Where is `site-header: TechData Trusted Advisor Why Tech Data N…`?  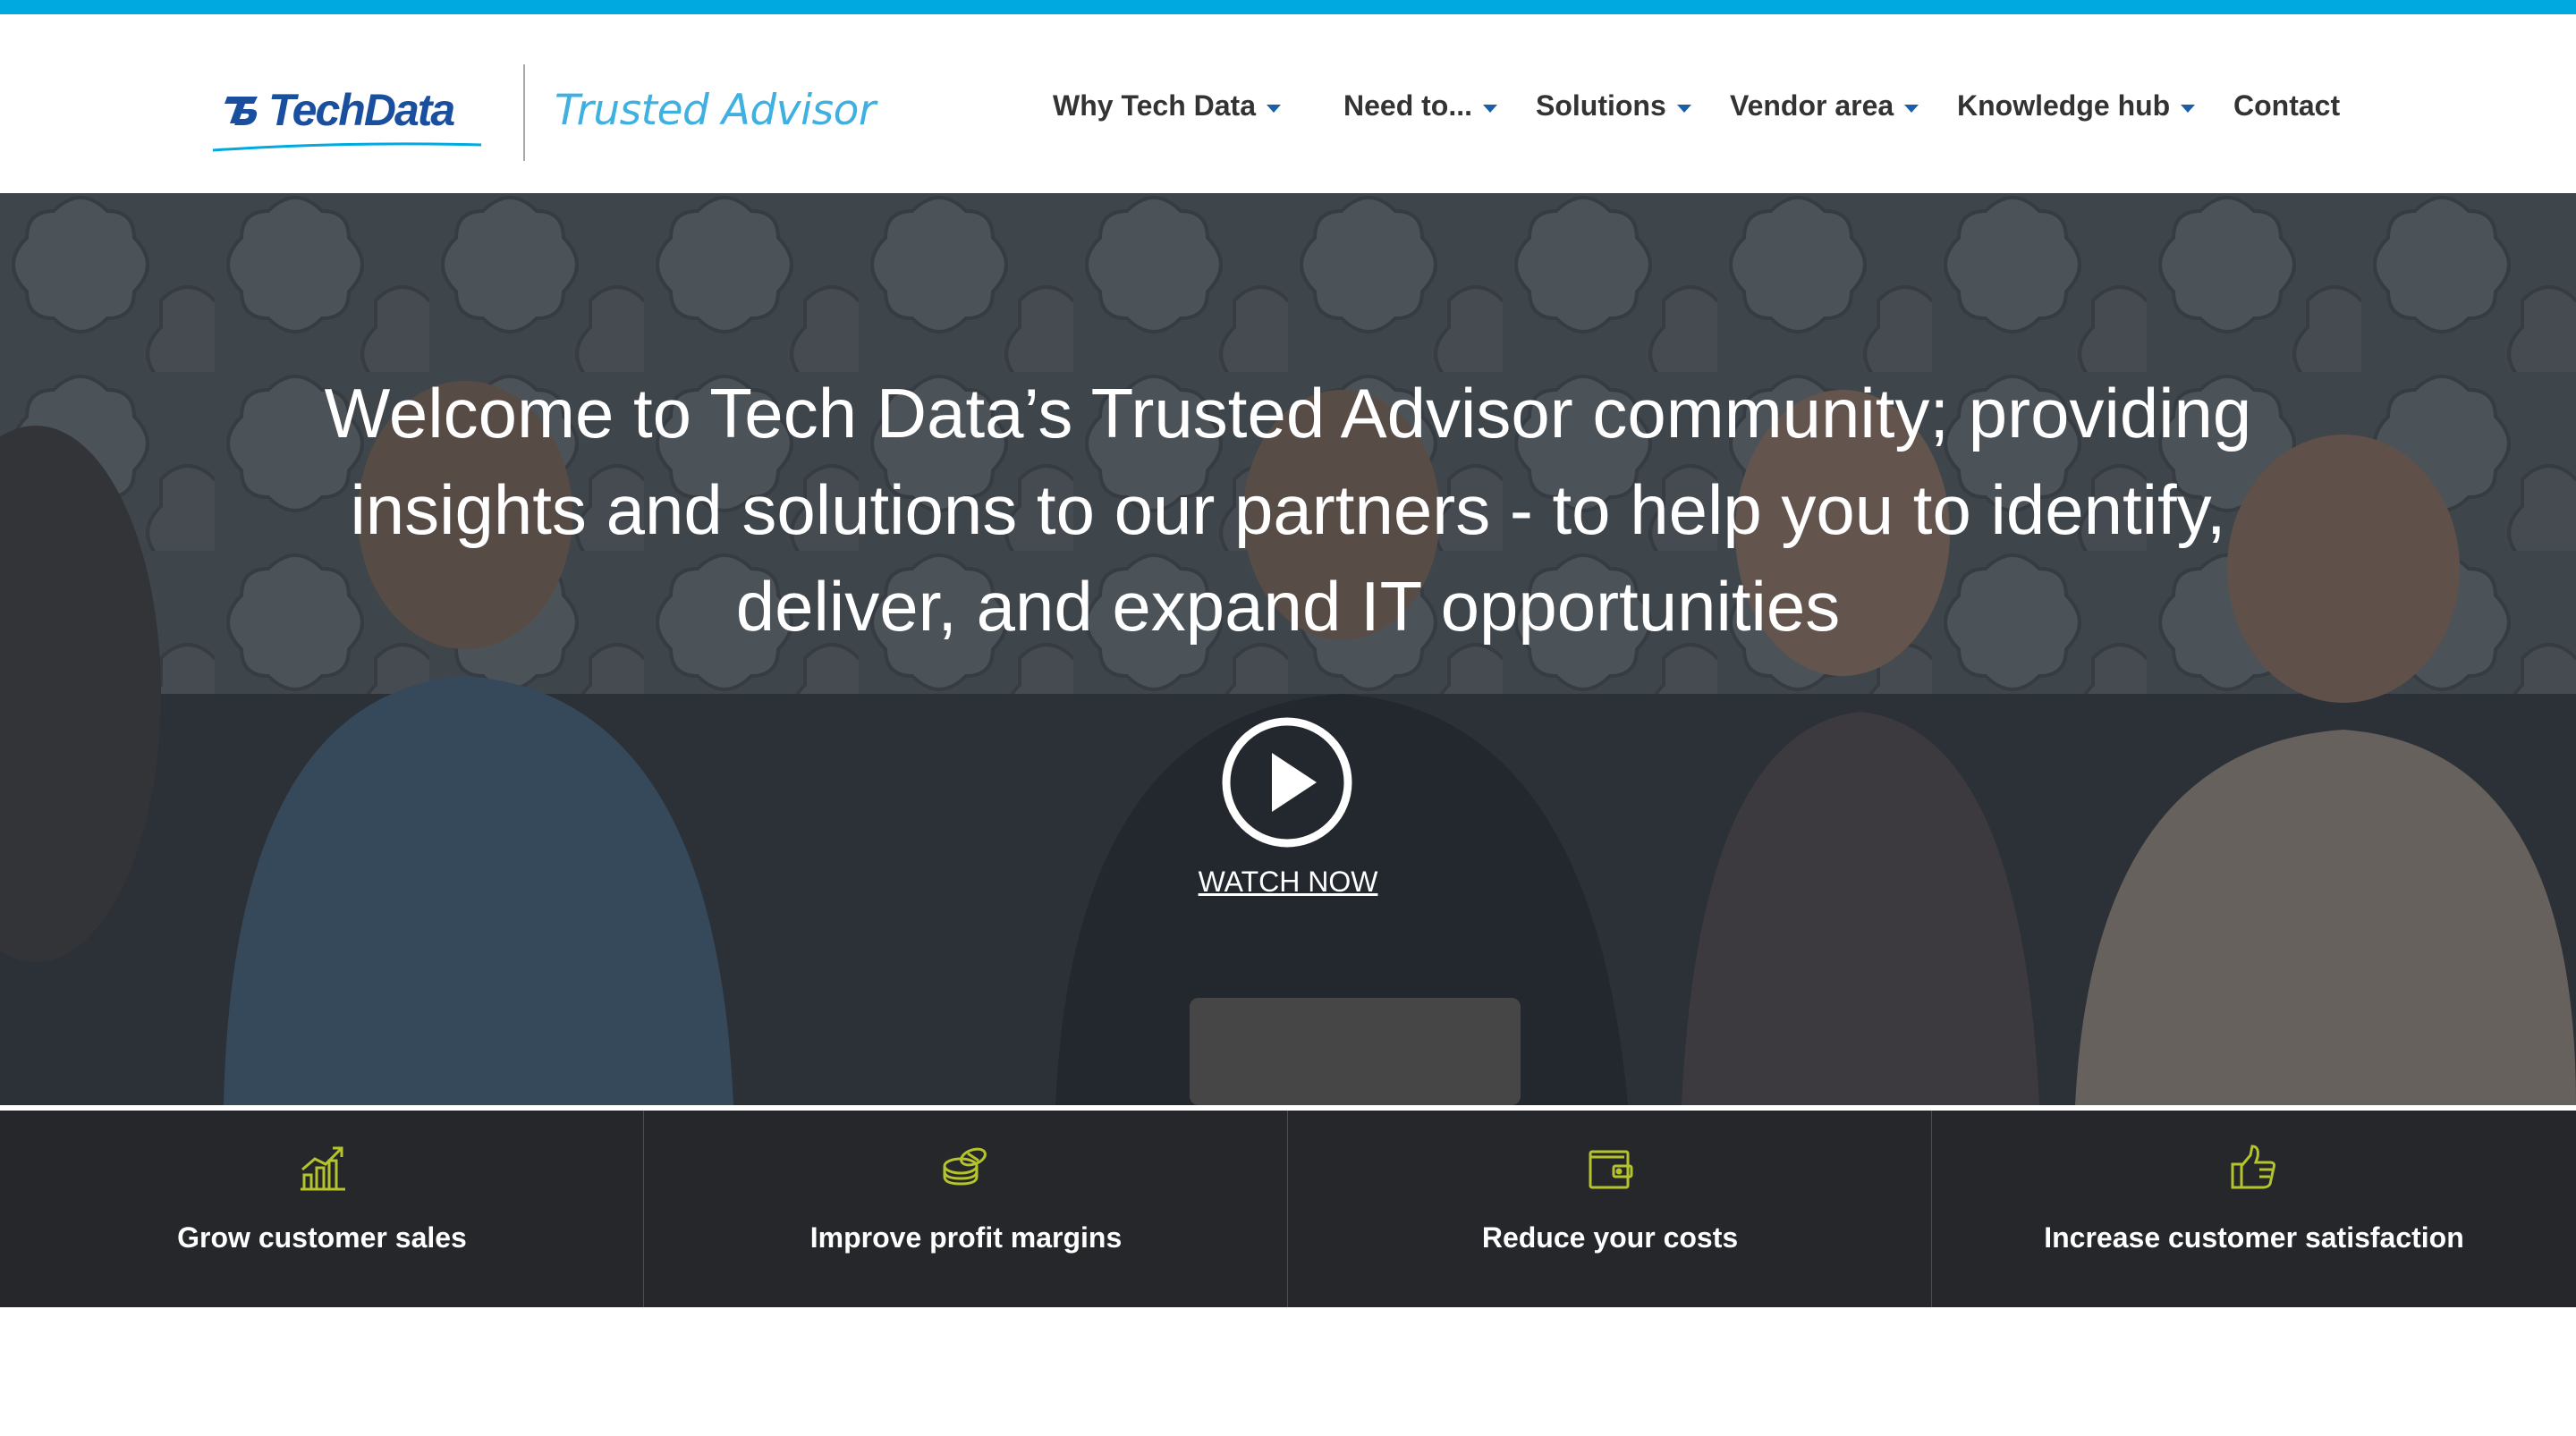 site-header: TechData Trusted Advisor Why Tech Data N… is located at coordinates (1288, 103).